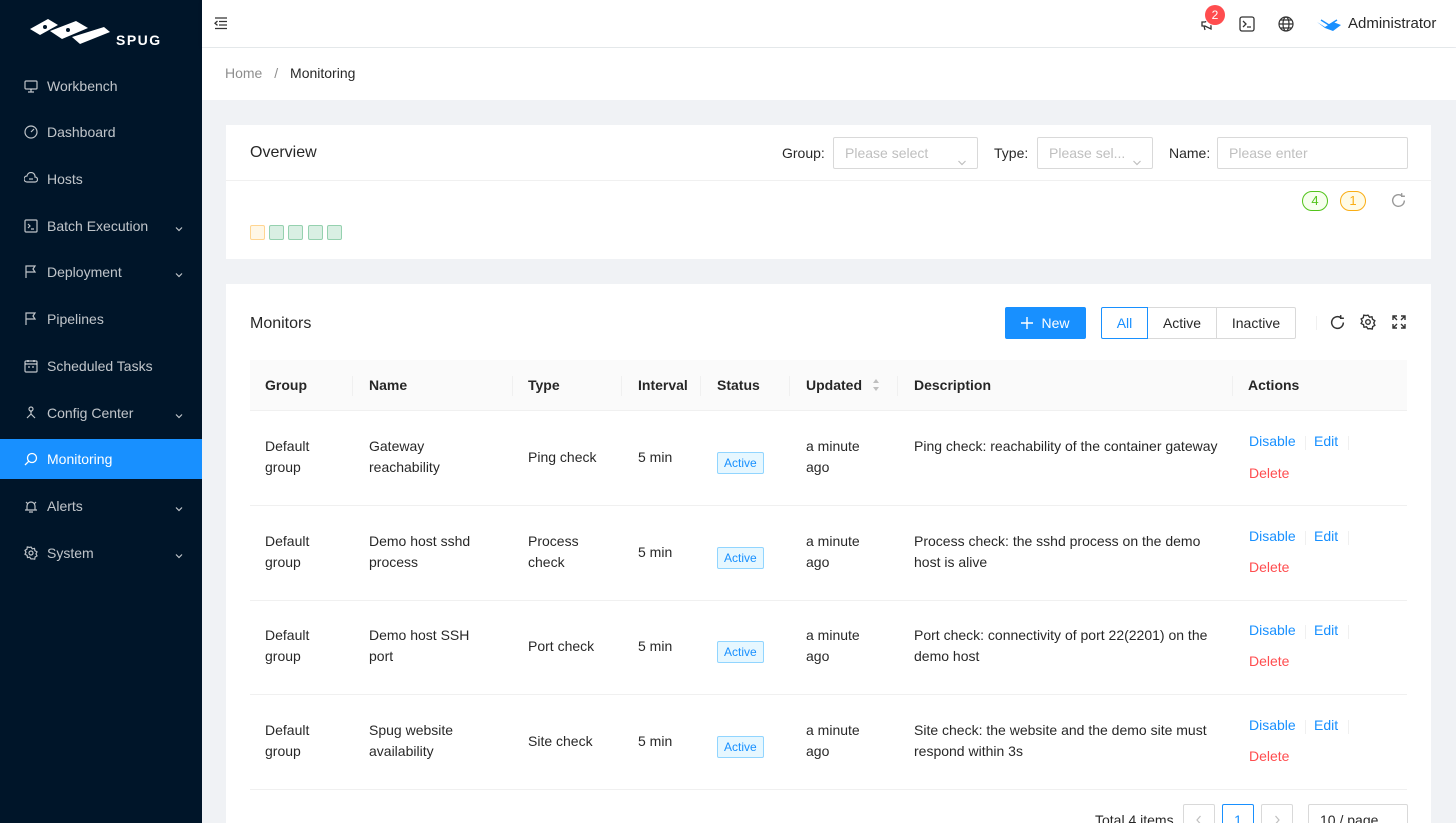 This screenshot has width=1456, height=823. What do you see at coordinates (283, 152) in the screenshot?
I see `overview-title: Overview` at bounding box center [283, 152].